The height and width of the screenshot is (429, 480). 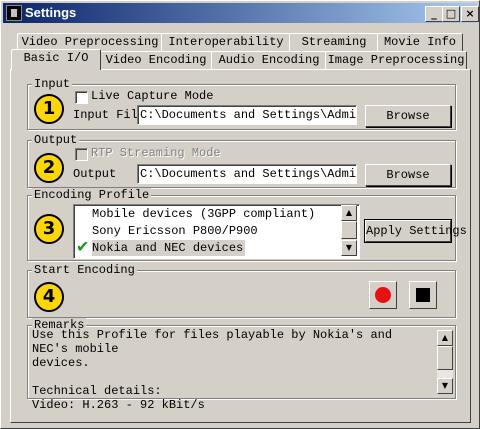 I want to click on tab-video-encoding: Video Encoding, so click(x=156, y=60).